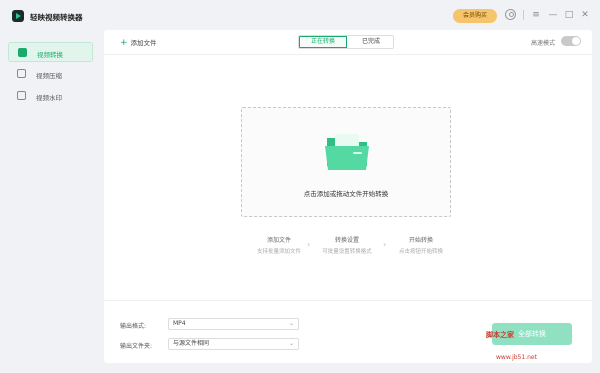  I want to click on sidebar-item-label: 视频压缩, so click(49, 76).